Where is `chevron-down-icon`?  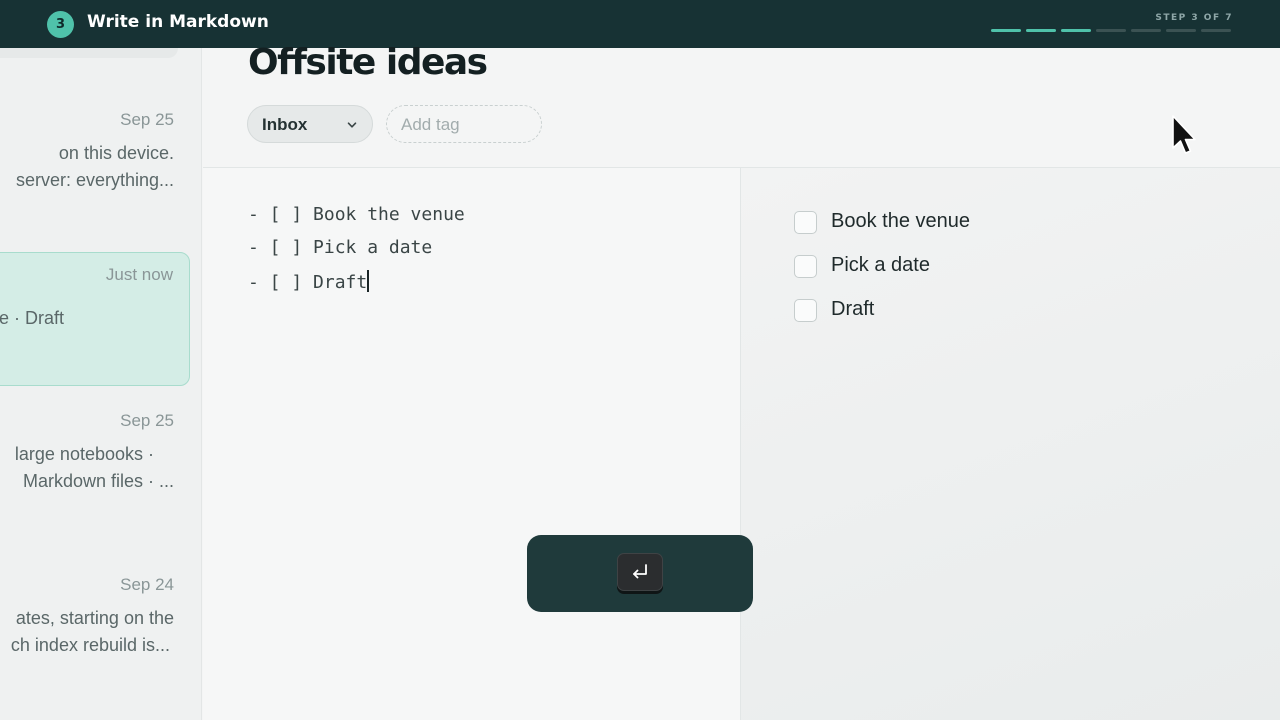
chevron-down-icon is located at coordinates (352, 127).